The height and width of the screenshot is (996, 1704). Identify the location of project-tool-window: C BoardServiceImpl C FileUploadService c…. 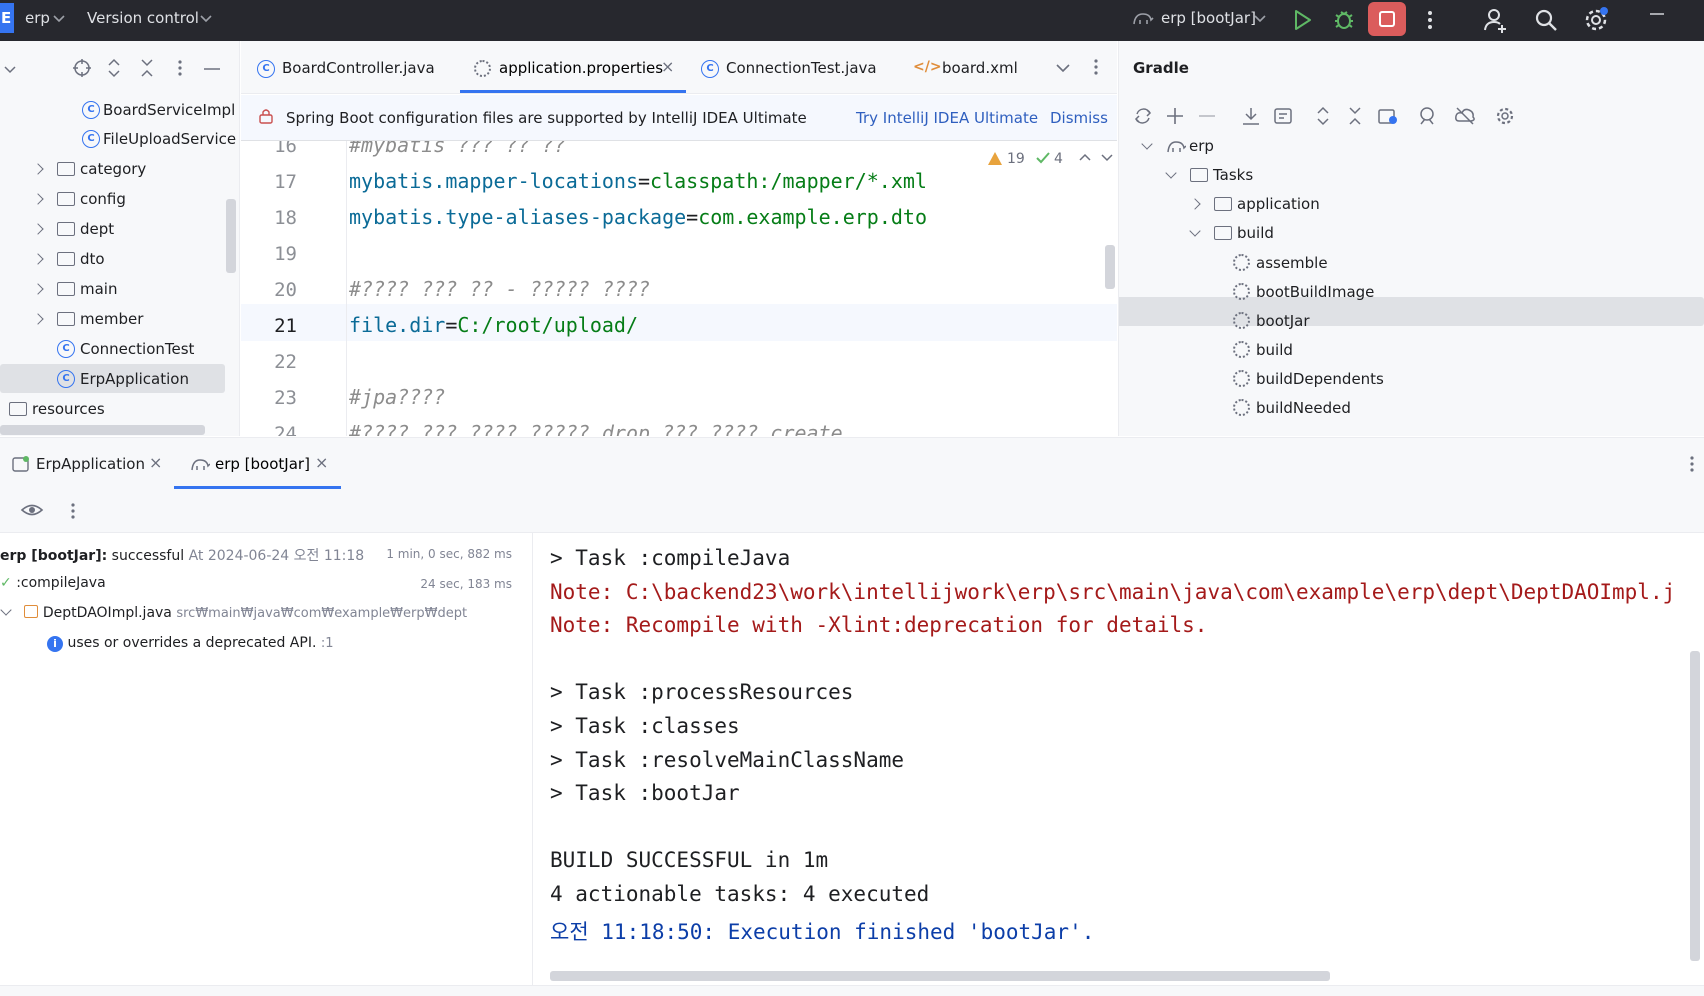
(120, 238).